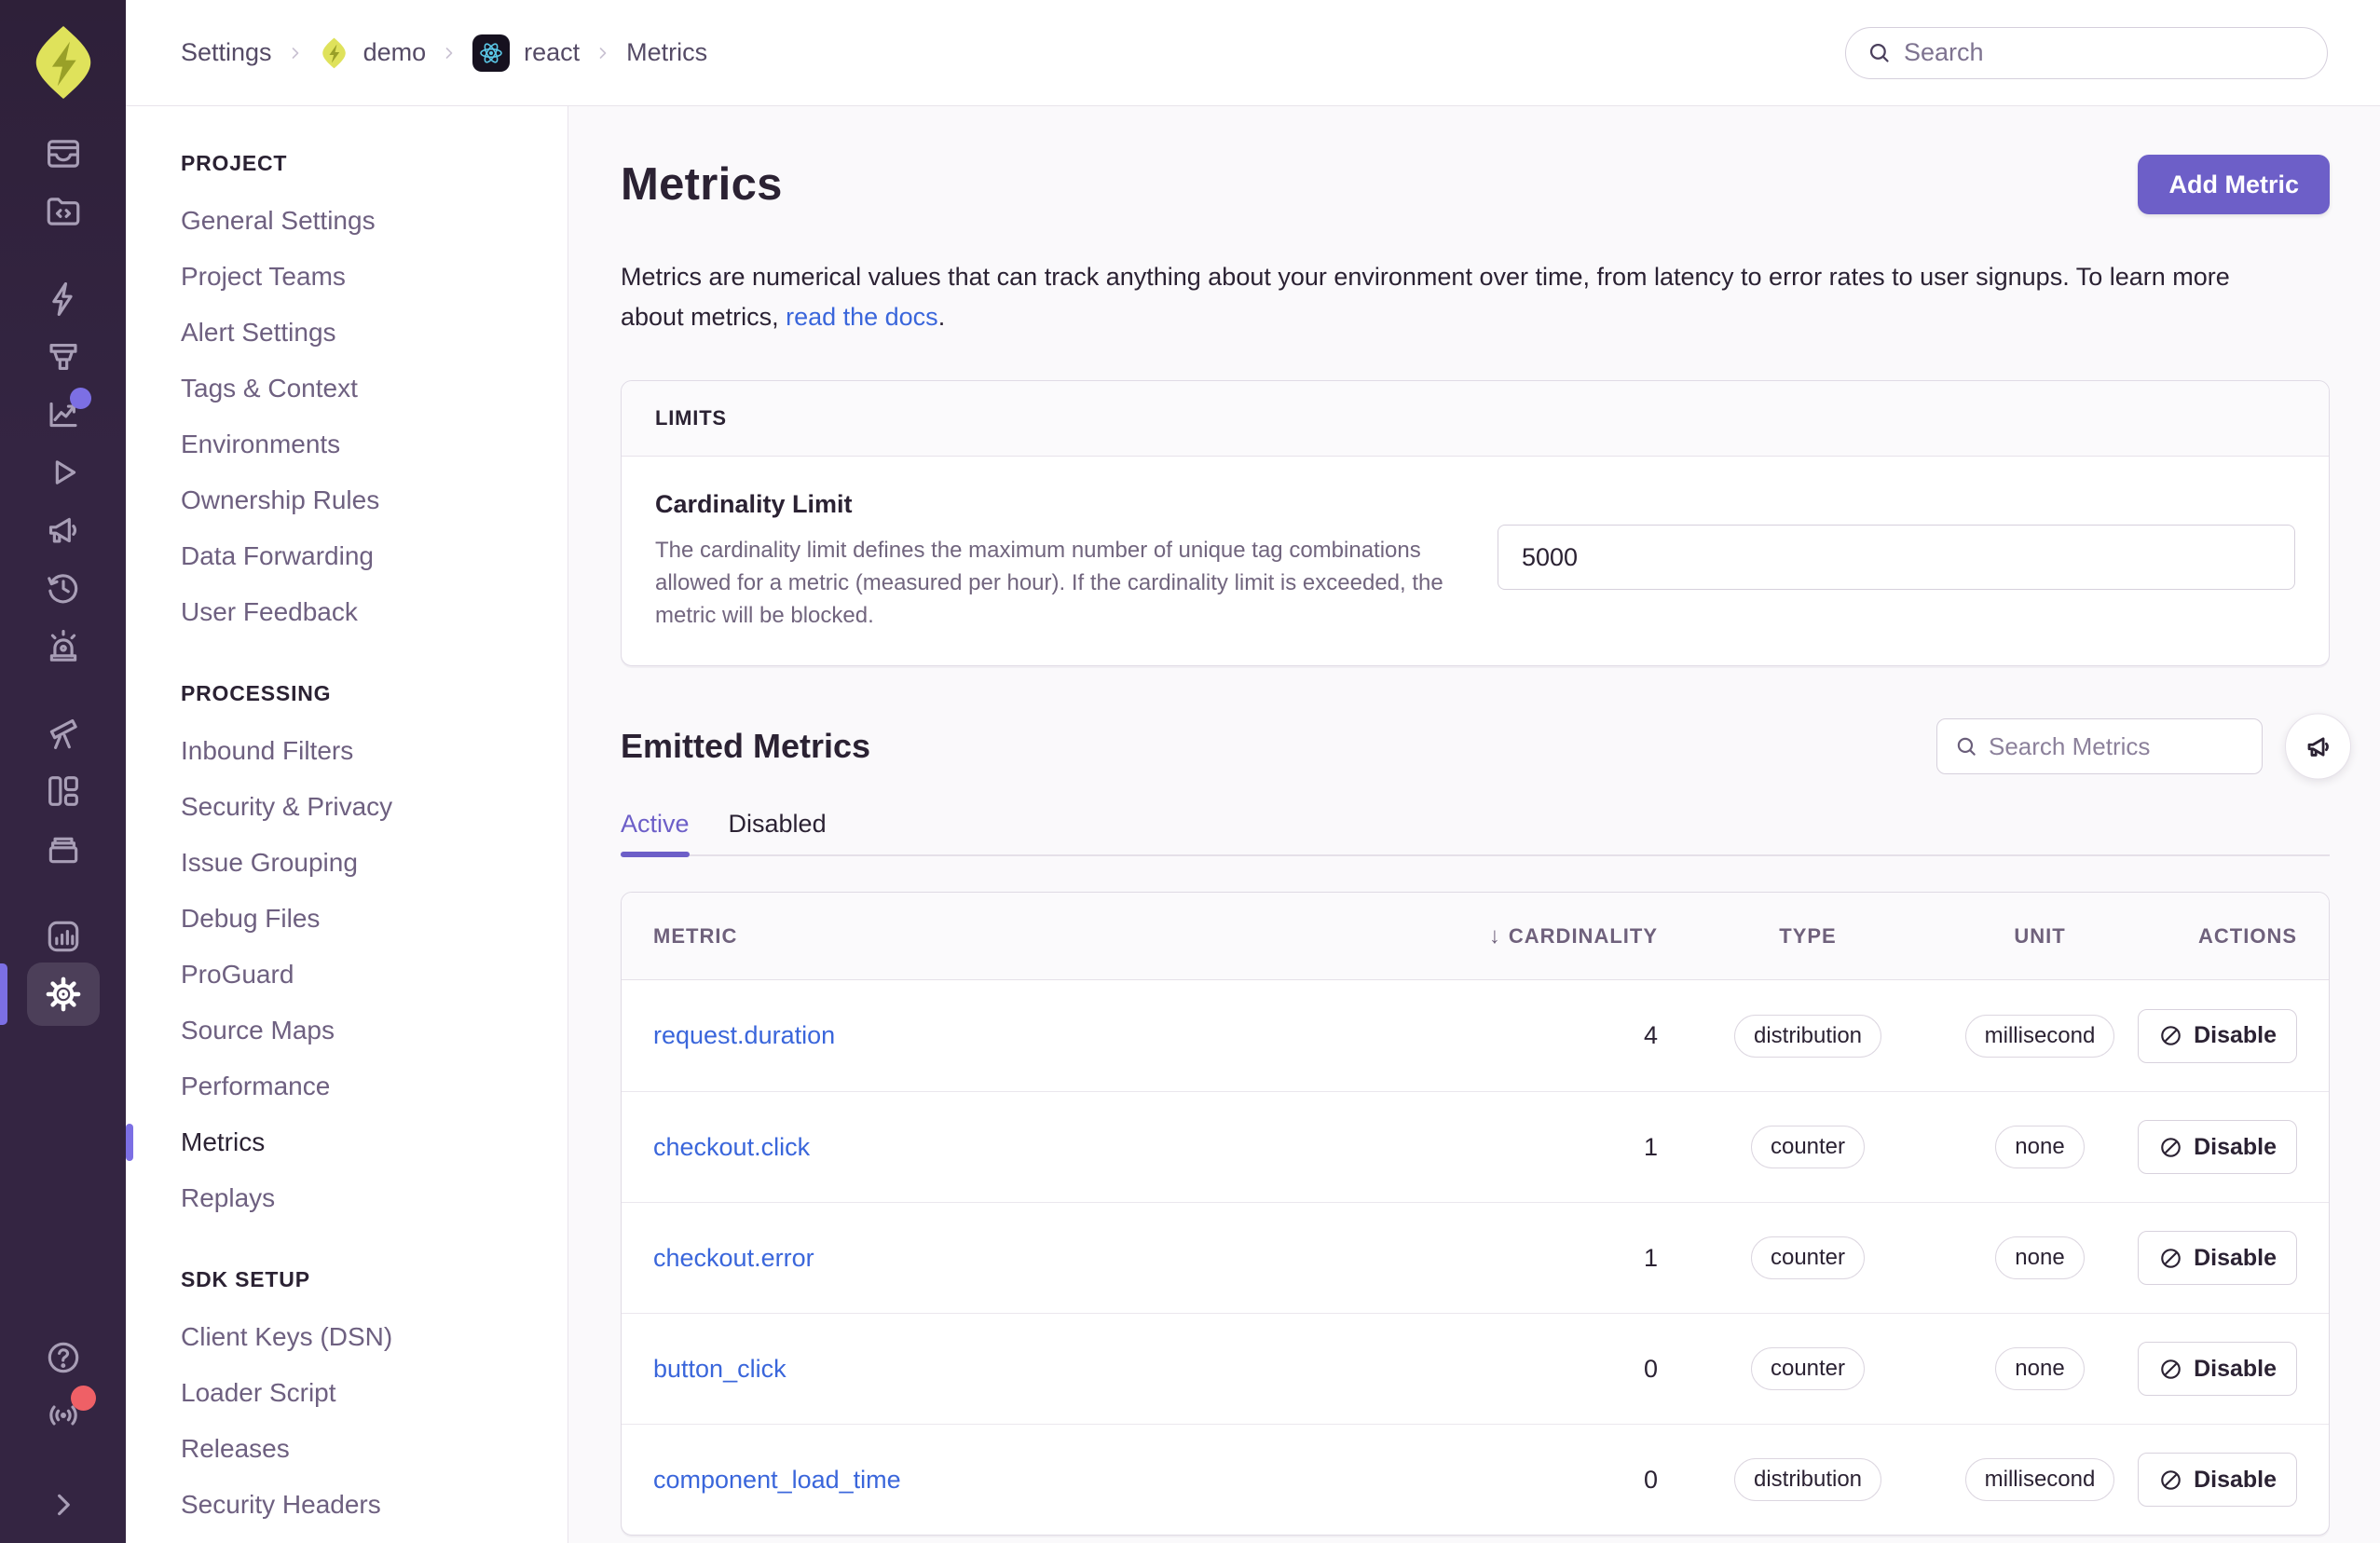 This screenshot has height=1543, width=2380. I want to click on description-period: ., so click(941, 317).